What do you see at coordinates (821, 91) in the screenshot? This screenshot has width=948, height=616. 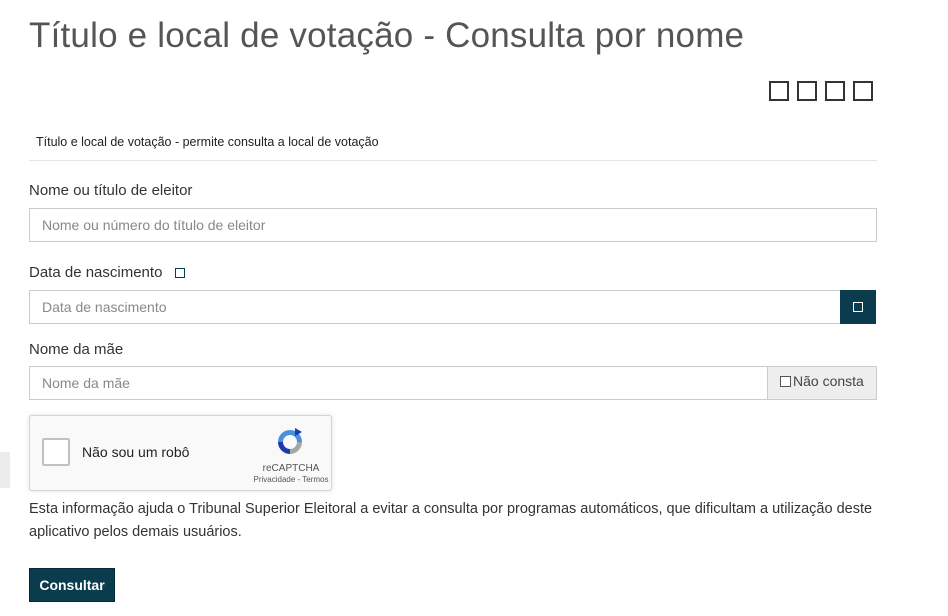 I see `toolbar` at bounding box center [821, 91].